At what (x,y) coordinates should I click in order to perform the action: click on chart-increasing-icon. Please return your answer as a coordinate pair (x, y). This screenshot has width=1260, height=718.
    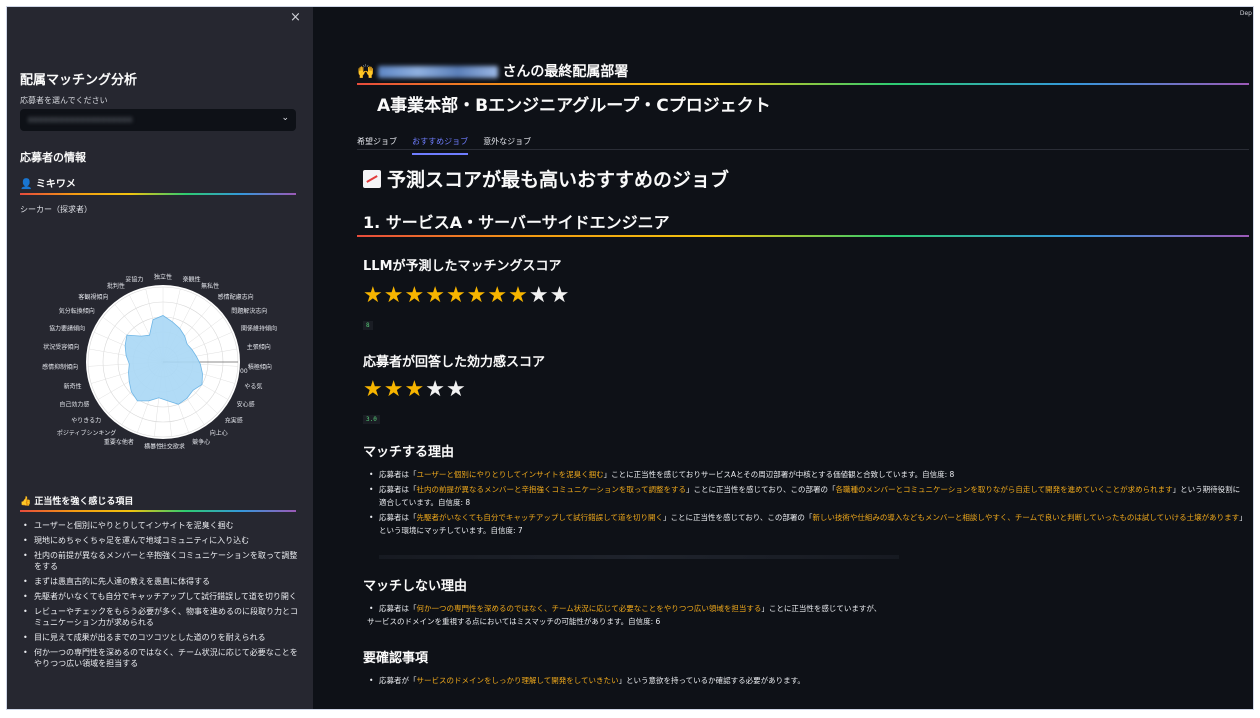
    Looking at the image, I should click on (372, 179).